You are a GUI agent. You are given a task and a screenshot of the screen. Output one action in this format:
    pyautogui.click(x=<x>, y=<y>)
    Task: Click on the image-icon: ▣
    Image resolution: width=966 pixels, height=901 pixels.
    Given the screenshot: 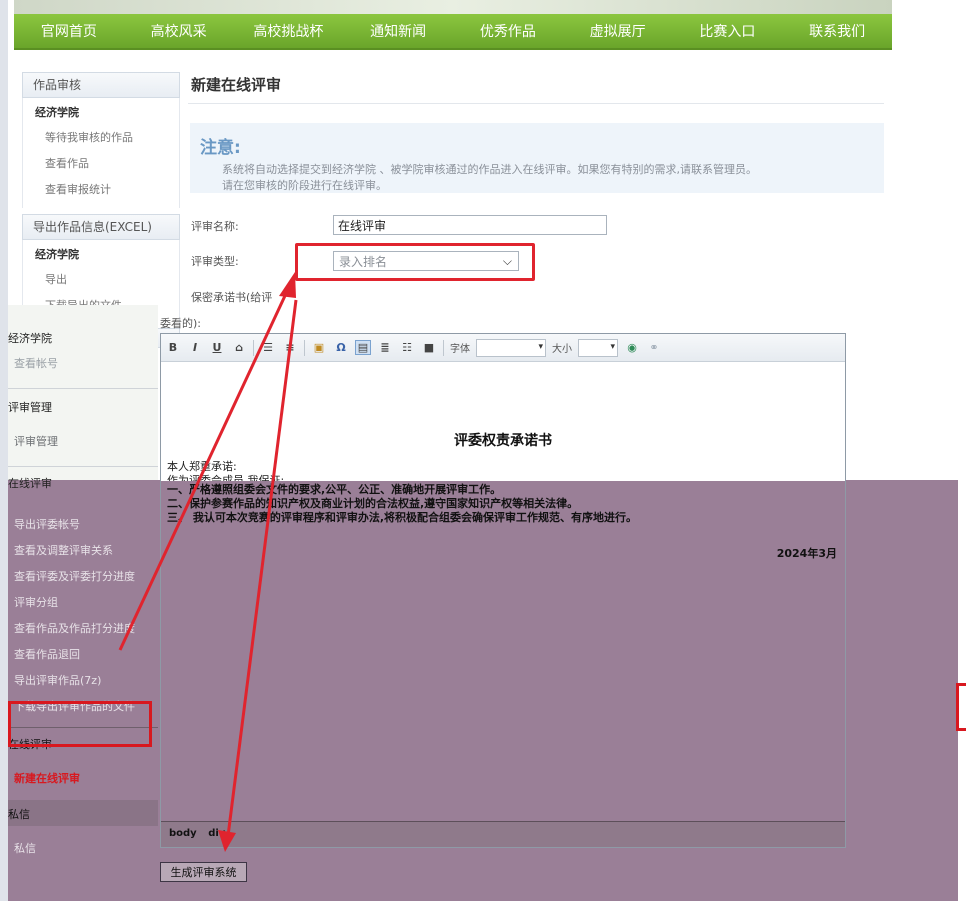 What is the action you would take?
    pyautogui.click(x=319, y=347)
    